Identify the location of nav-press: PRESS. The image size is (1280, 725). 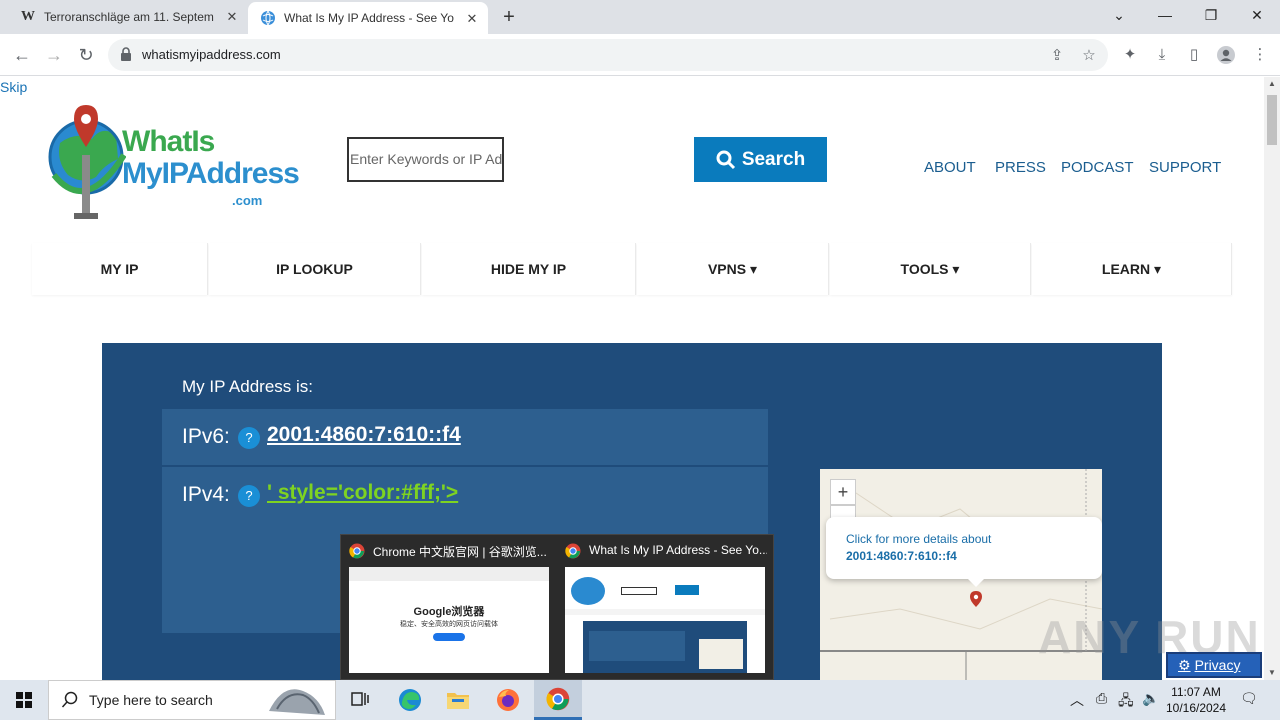
(1020, 167).